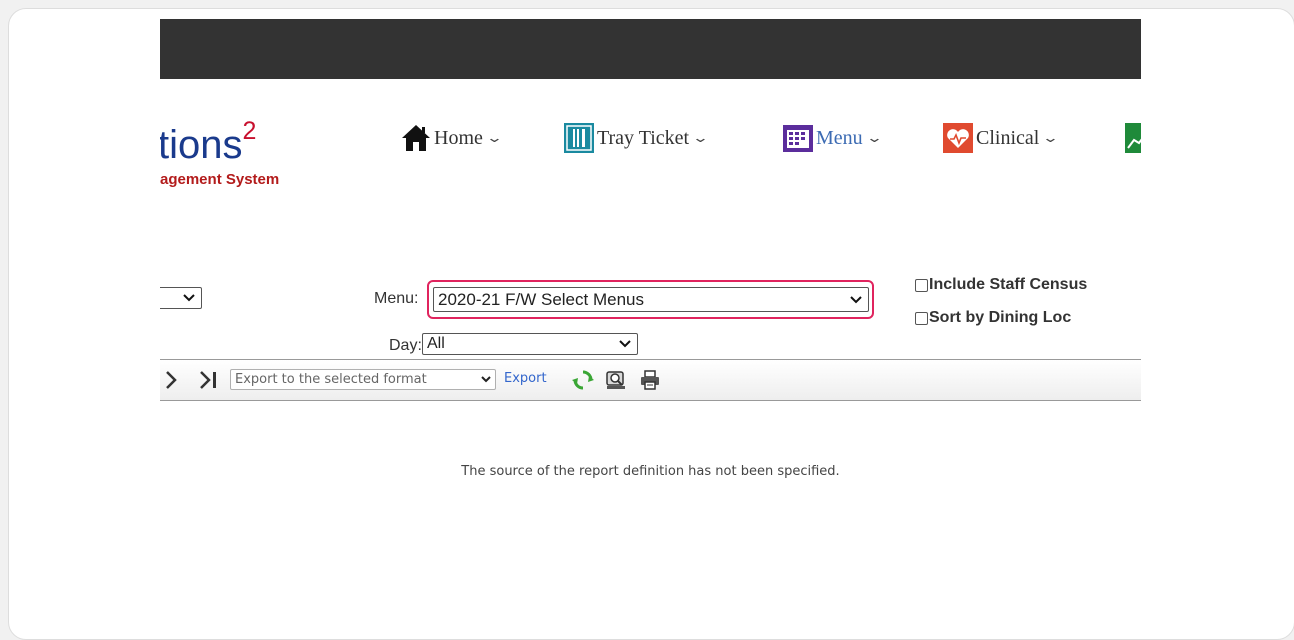 The image size is (1294, 640). Describe the element at coordinates (171, 380) in the screenshot. I see `next-page-icon` at that location.